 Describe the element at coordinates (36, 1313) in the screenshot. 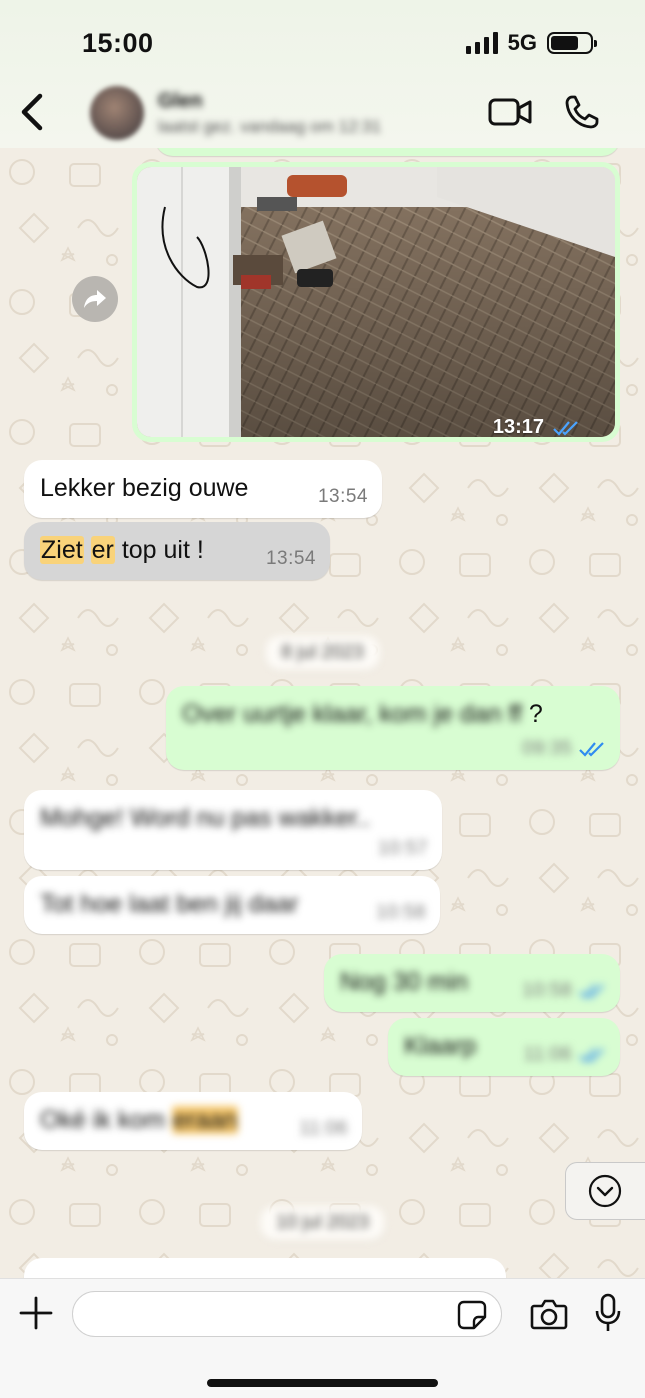

I see `plus-icon` at that location.